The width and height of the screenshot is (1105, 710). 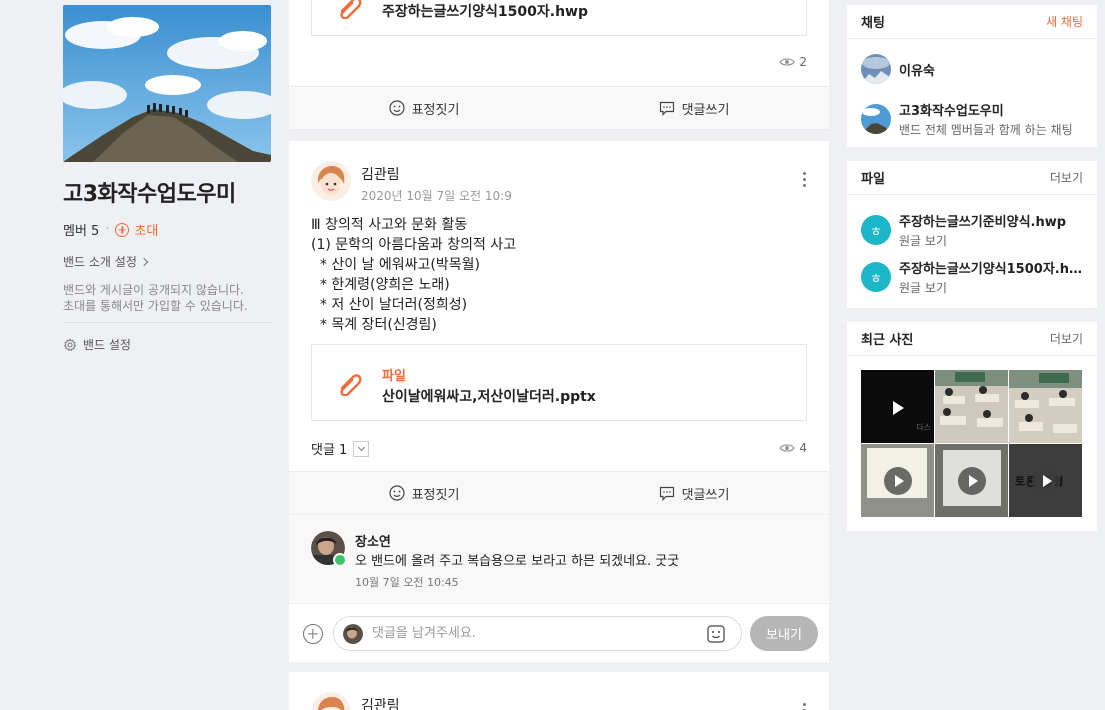 I want to click on band-intro-settings-link: 밴드 소개 설정, so click(x=167, y=261).